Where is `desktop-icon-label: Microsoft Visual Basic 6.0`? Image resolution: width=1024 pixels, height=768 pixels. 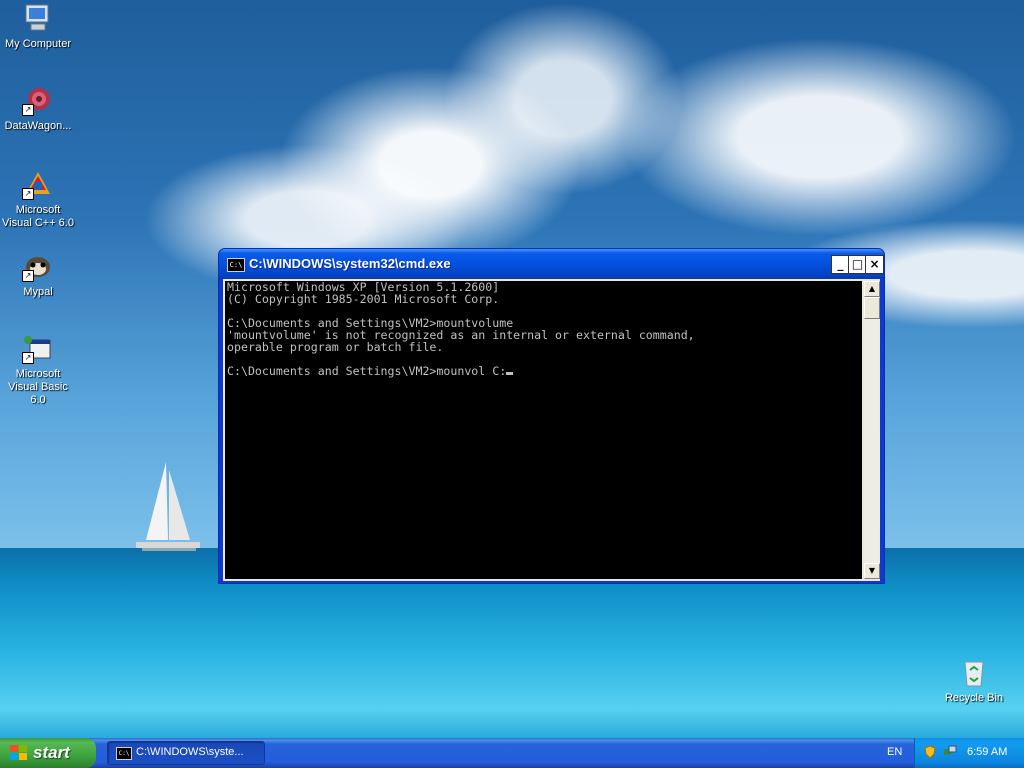 desktop-icon-label: Microsoft Visual Basic 6.0 is located at coordinates (38, 387).